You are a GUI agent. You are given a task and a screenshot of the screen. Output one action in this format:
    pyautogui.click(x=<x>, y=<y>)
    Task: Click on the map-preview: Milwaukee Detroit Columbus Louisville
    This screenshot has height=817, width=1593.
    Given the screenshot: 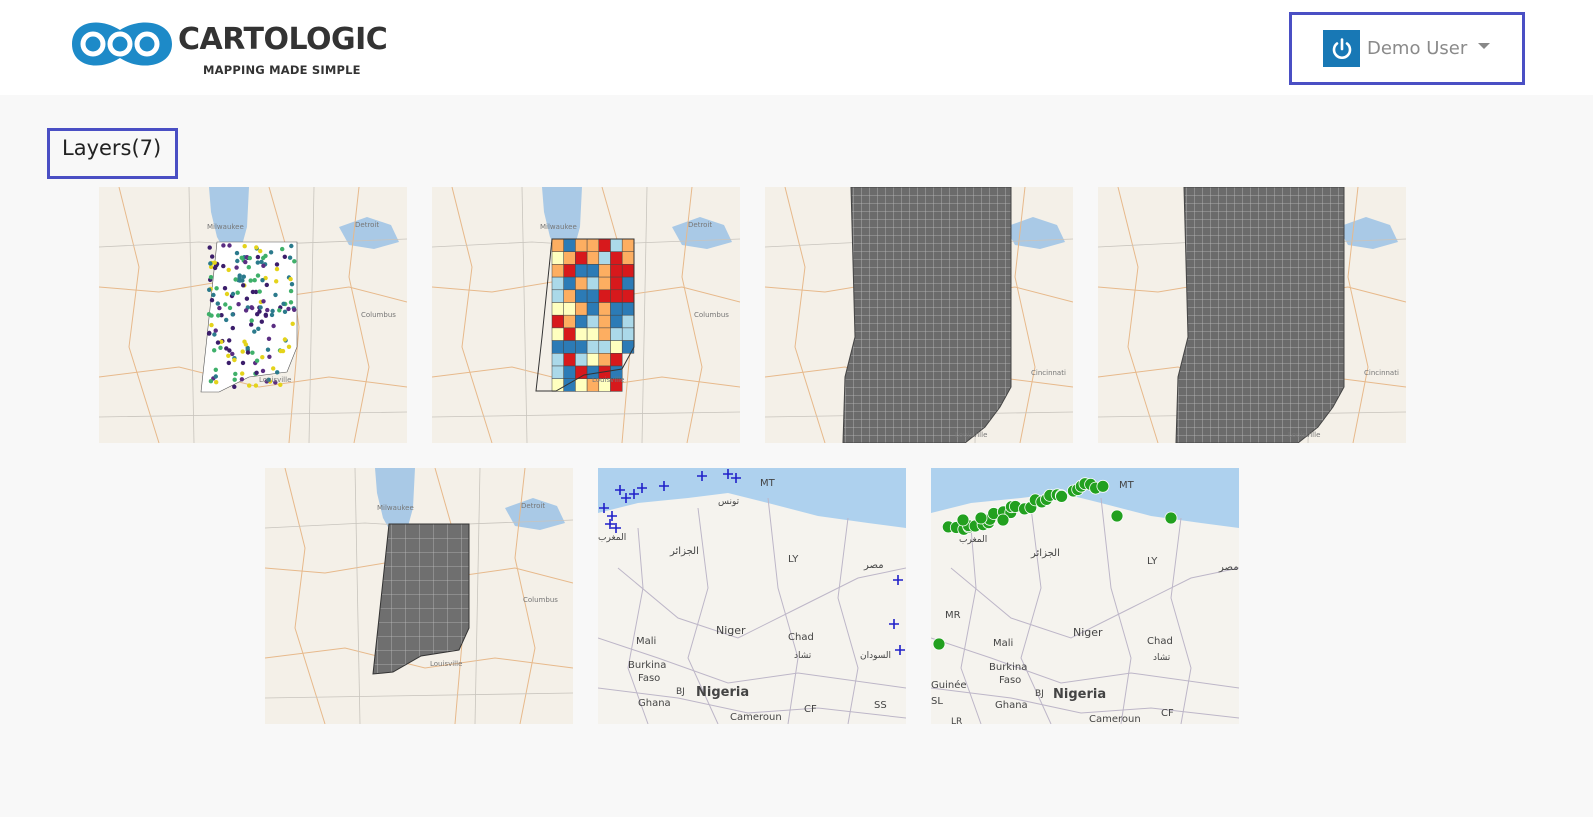 What is the action you would take?
    pyautogui.click(x=586, y=315)
    